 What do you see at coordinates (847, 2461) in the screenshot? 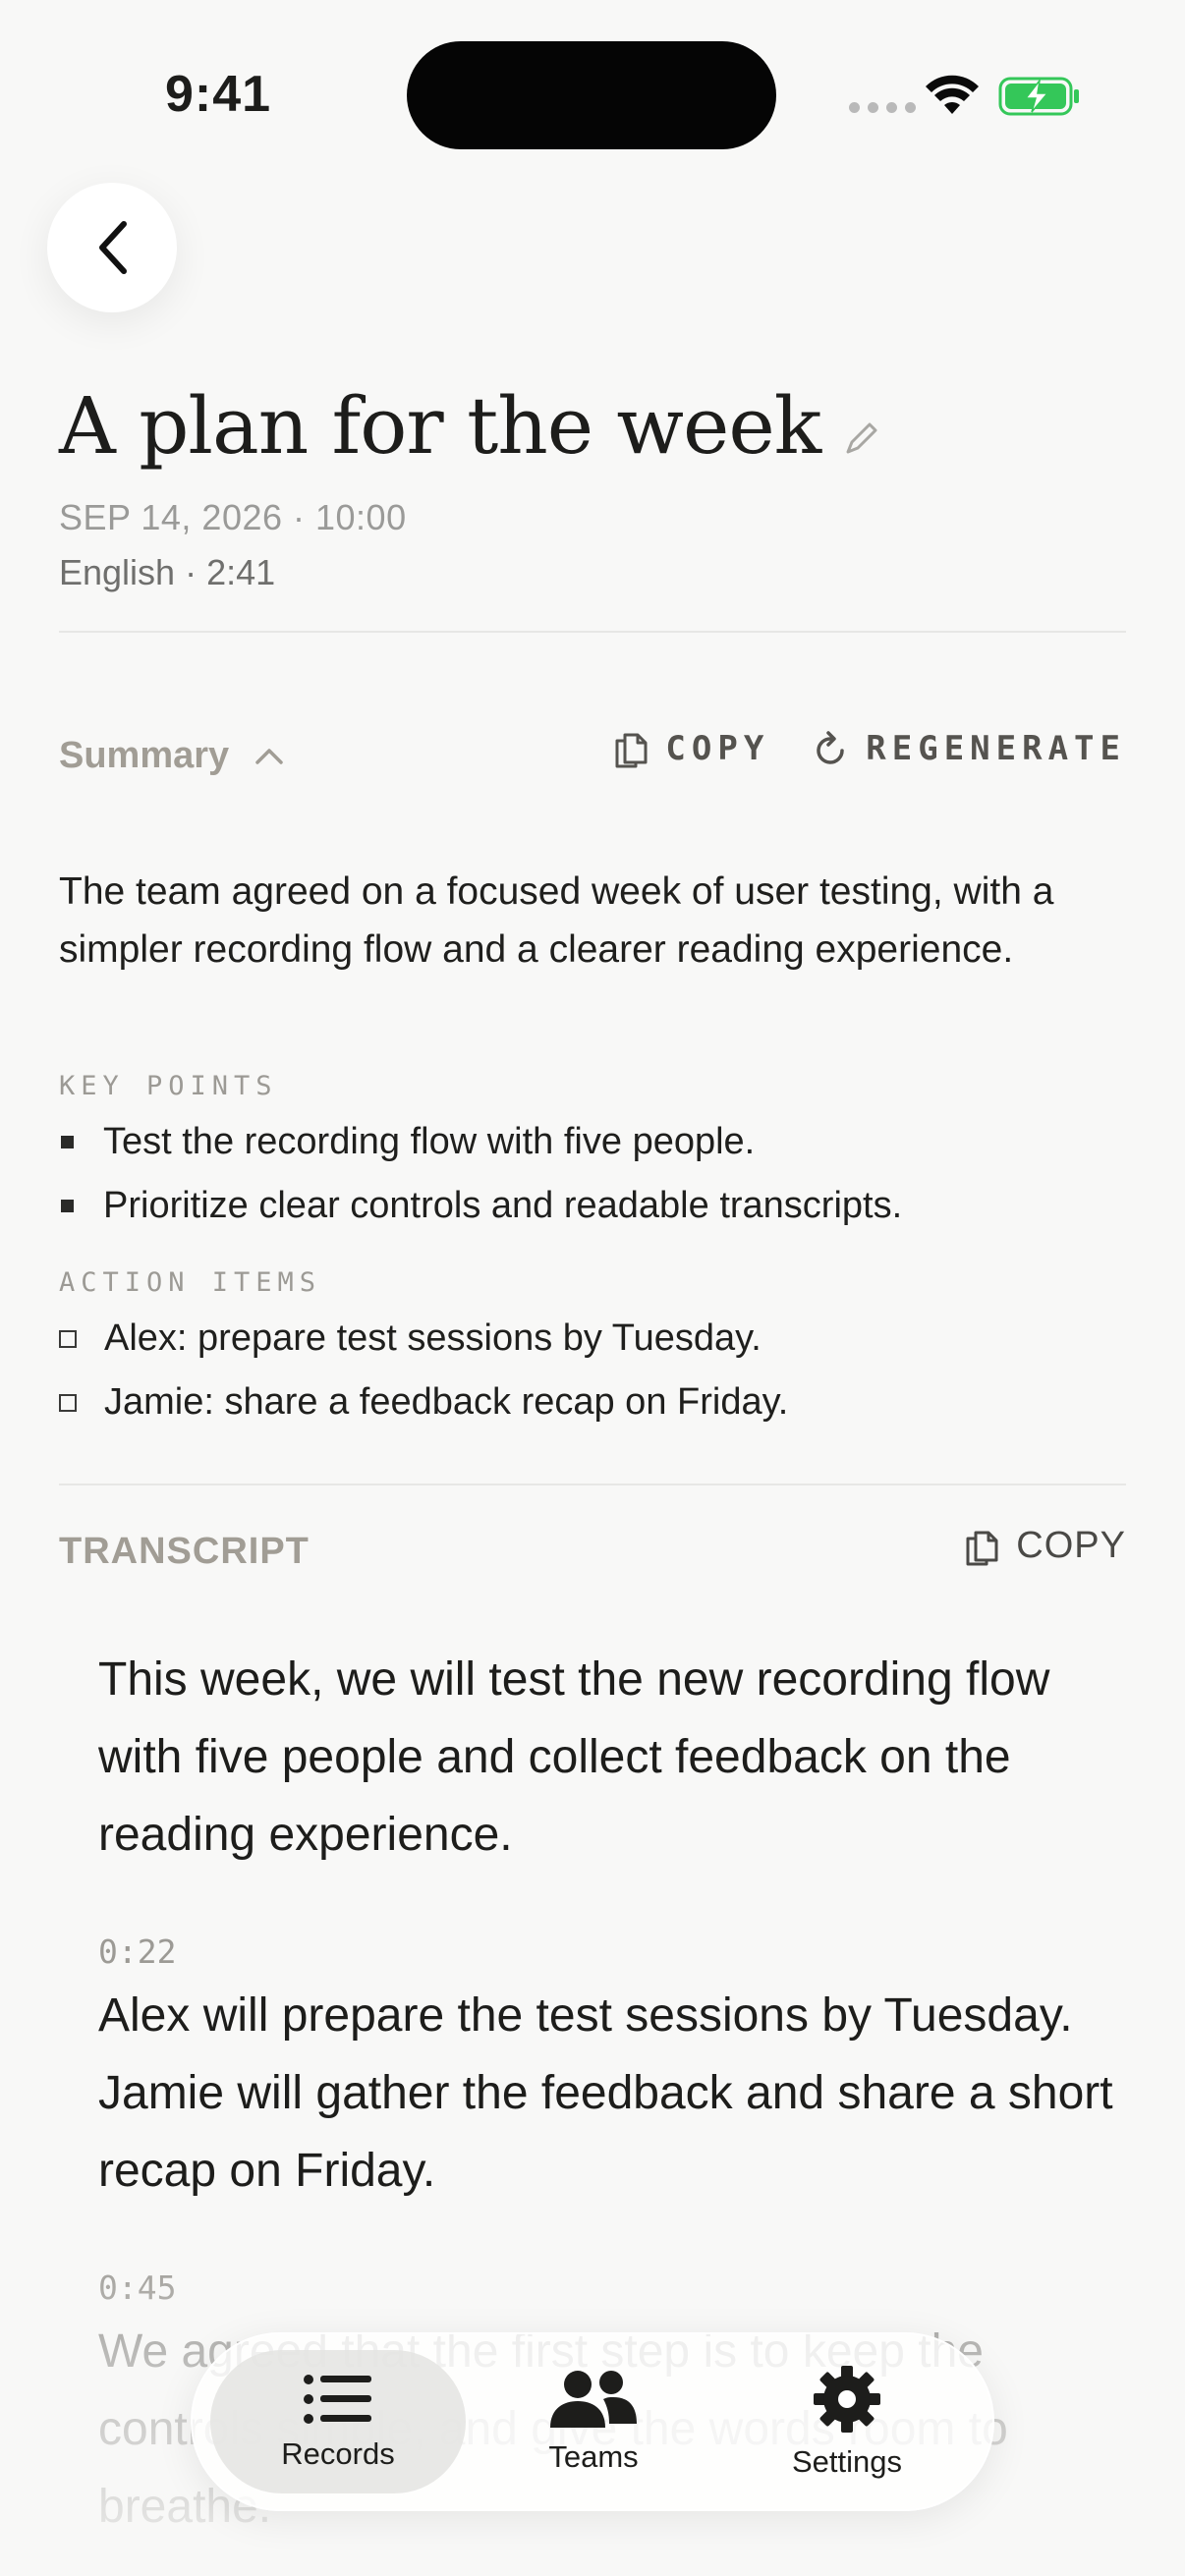
I see `tab-label: Settings` at bounding box center [847, 2461].